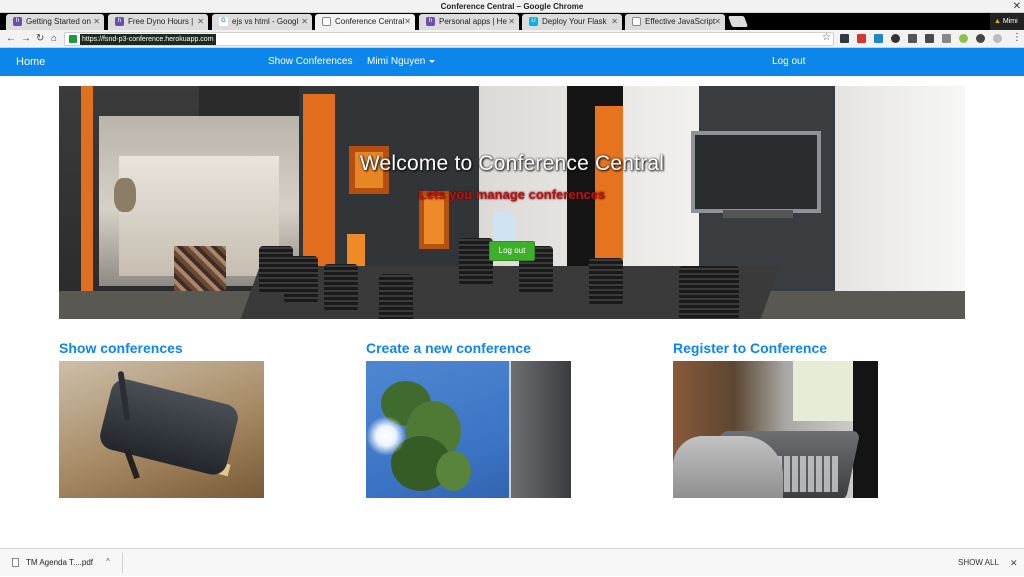 The width and height of the screenshot is (1024, 577). Describe the element at coordinates (775, 429) in the screenshot. I see `telephone-image` at that location.